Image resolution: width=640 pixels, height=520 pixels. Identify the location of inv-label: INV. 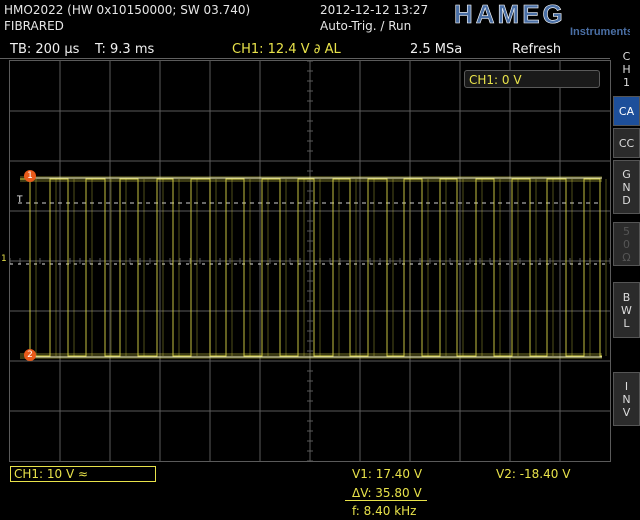
(626, 399).